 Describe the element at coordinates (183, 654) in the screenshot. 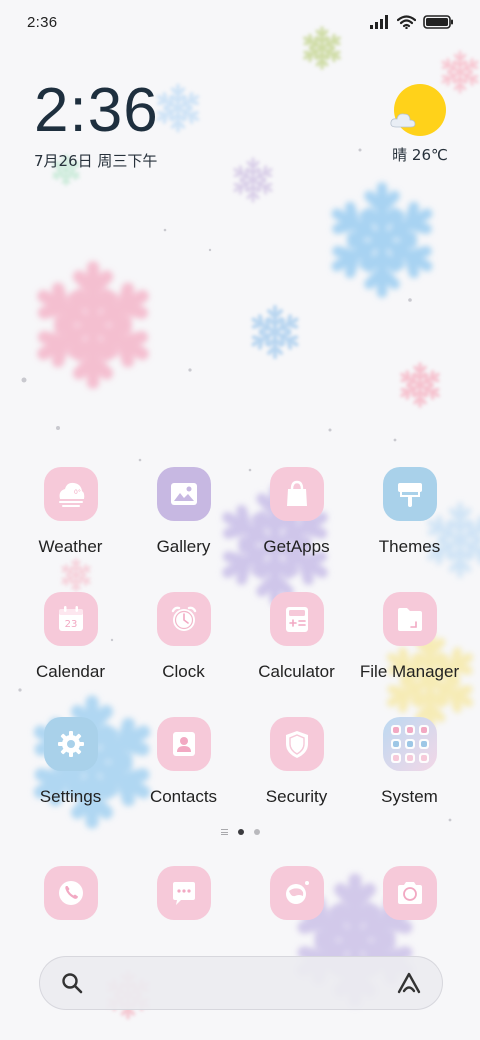

I see `app-clock: Clock` at that location.